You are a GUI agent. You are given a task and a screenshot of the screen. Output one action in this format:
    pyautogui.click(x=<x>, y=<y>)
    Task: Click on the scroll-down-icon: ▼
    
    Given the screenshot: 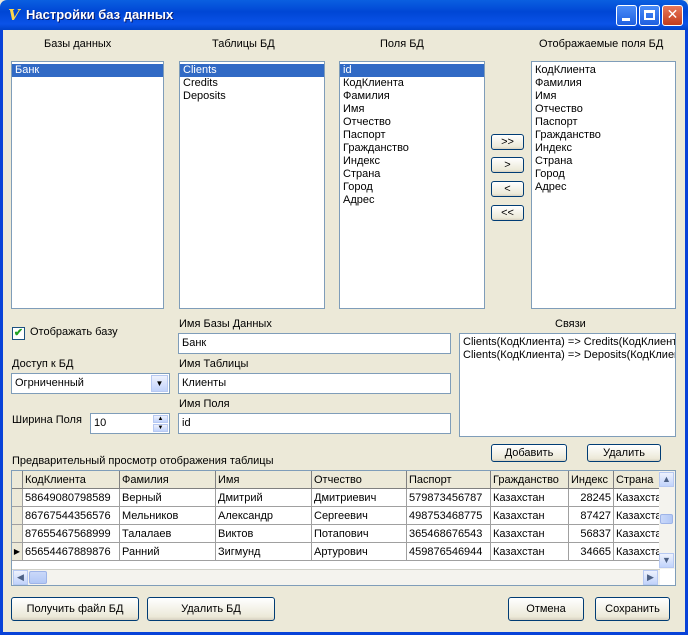 What is the action you would take?
    pyautogui.click(x=666, y=560)
    